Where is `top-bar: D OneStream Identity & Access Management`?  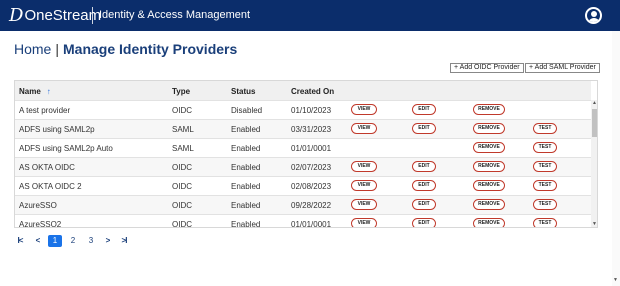
top-bar: D OneStream Identity & Access Management is located at coordinates (310, 15).